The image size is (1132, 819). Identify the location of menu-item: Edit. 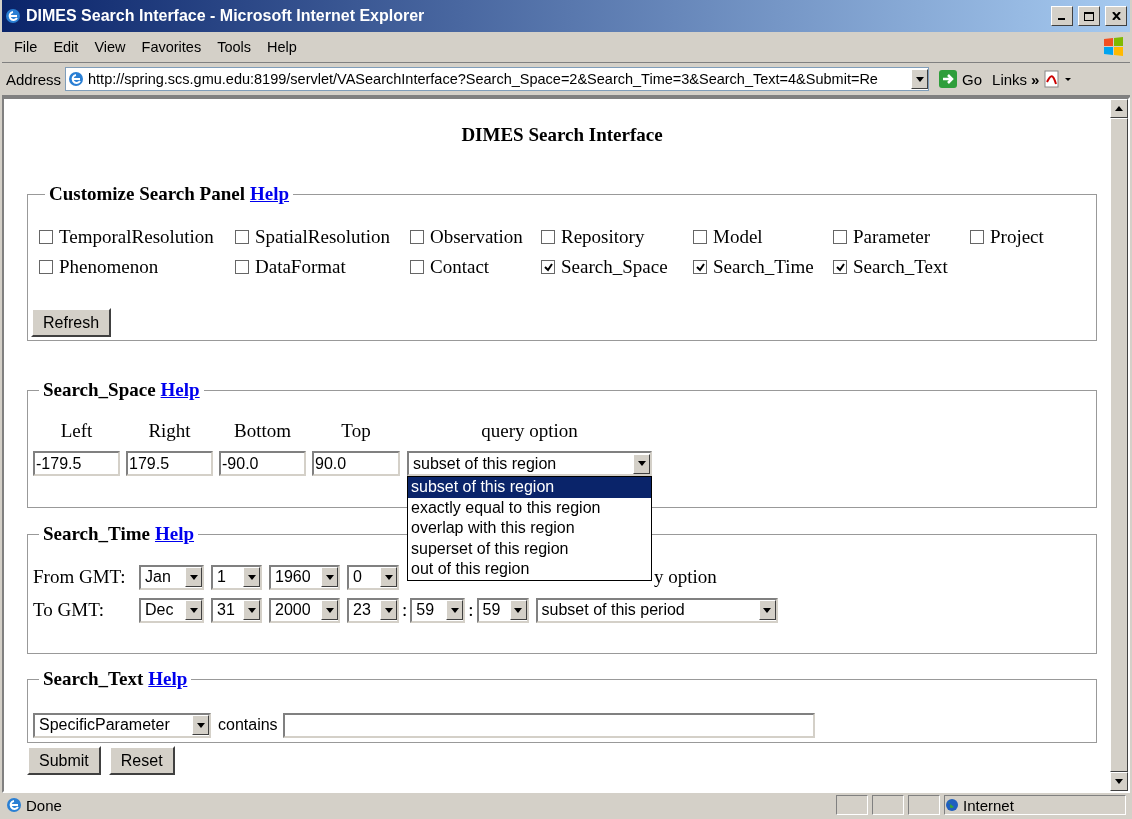
(66, 47).